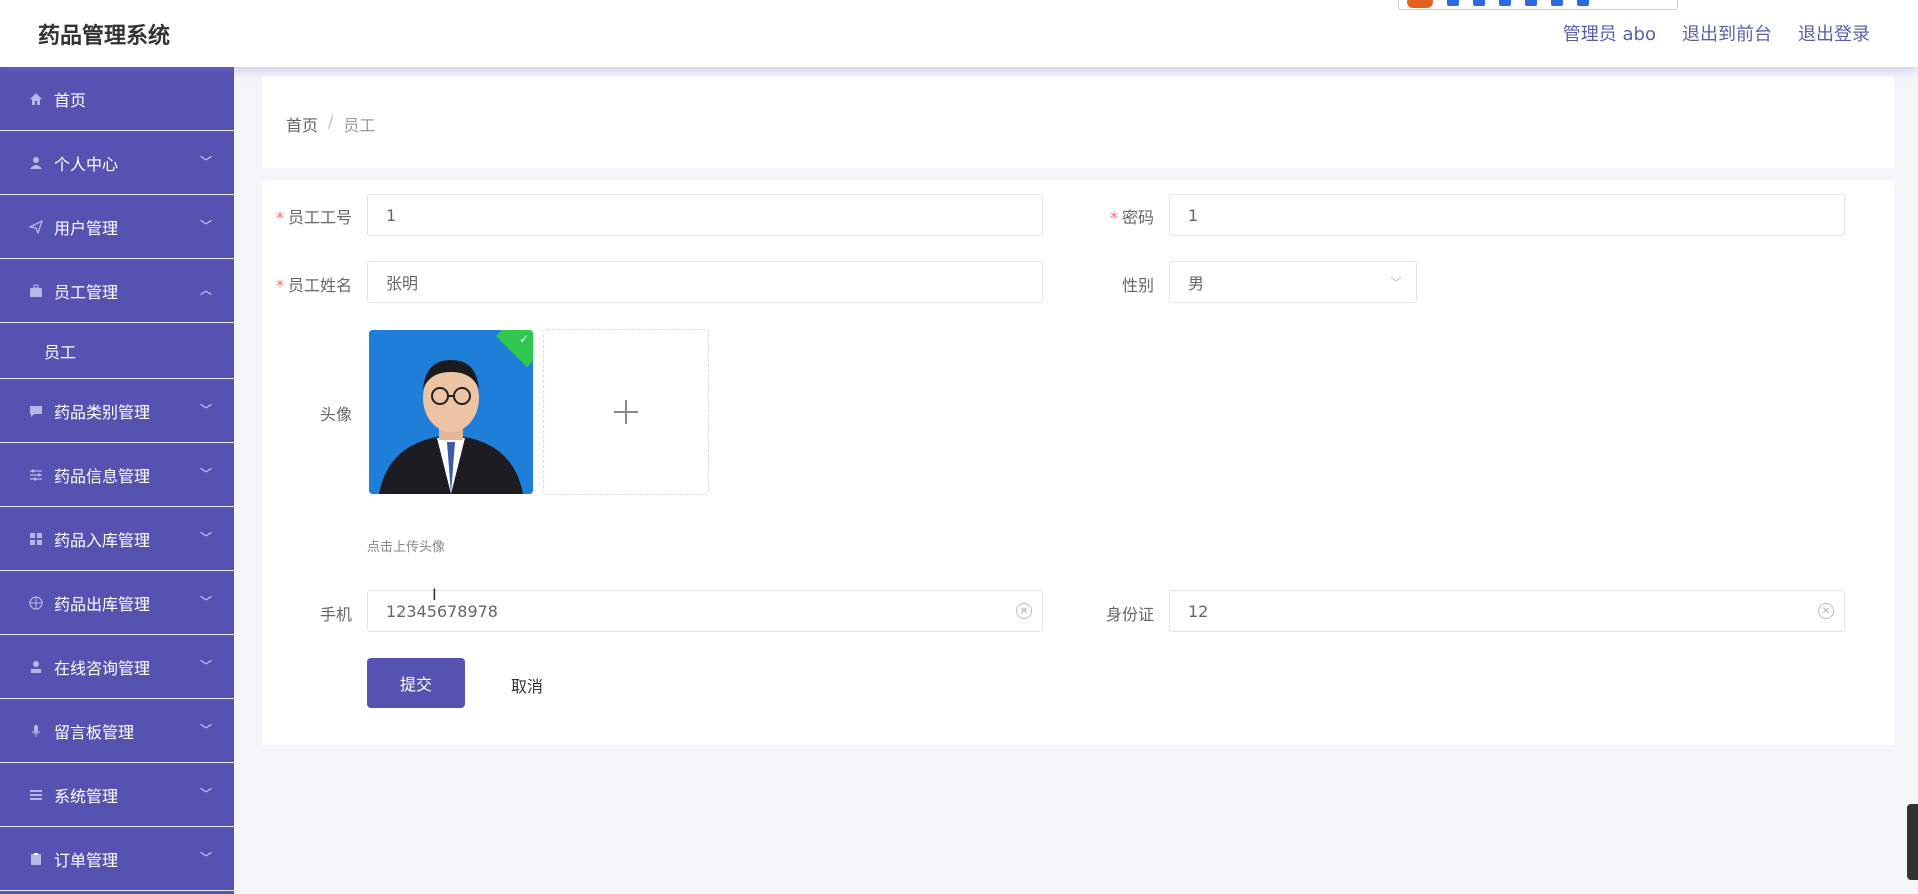 The width and height of the screenshot is (1918, 894). Describe the element at coordinates (335, 614) in the screenshot. I see `phone-label: 手机` at that location.